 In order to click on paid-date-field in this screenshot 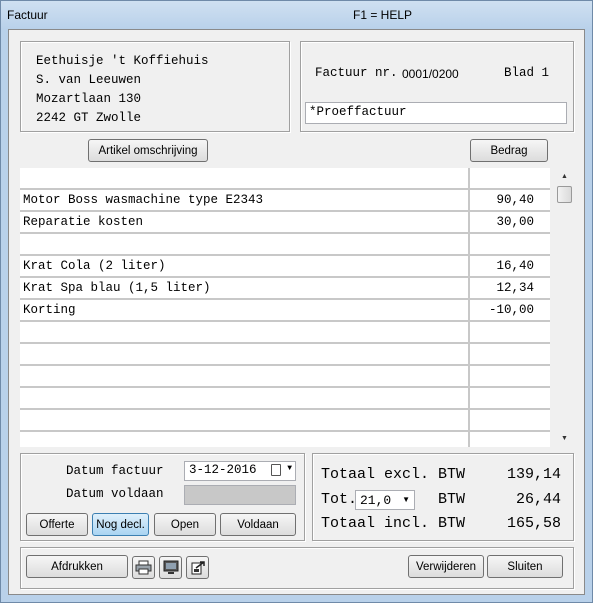, I will do `click(240, 495)`.